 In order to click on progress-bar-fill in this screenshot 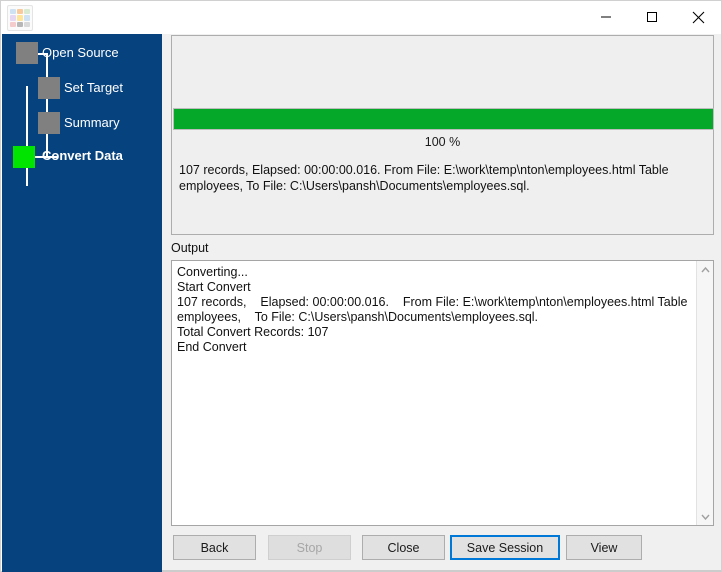, I will do `click(443, 119)`.